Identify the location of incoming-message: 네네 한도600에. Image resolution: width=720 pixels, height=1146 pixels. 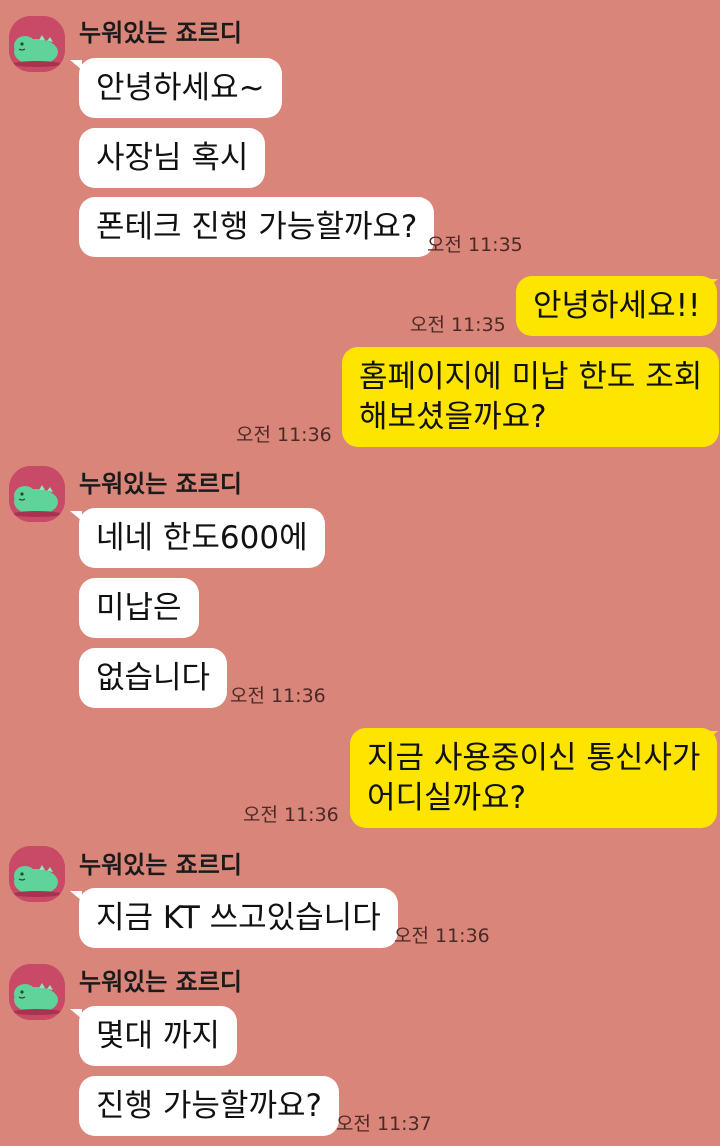
(202, 538).